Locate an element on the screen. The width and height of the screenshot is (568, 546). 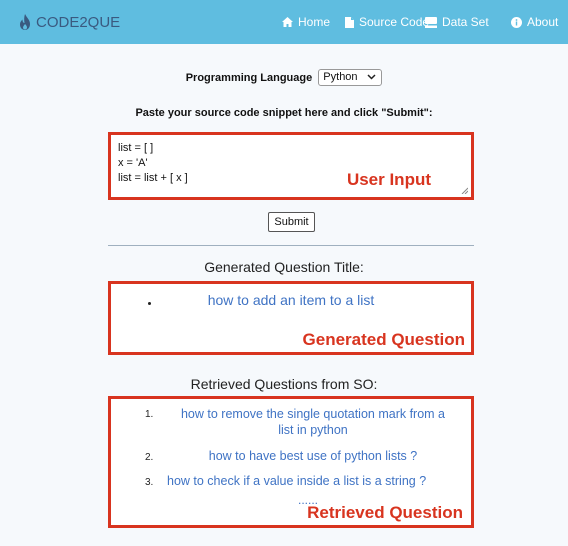
retrieved-question-link: how to have best use of python lists ? is located at coordinates (313, 456).